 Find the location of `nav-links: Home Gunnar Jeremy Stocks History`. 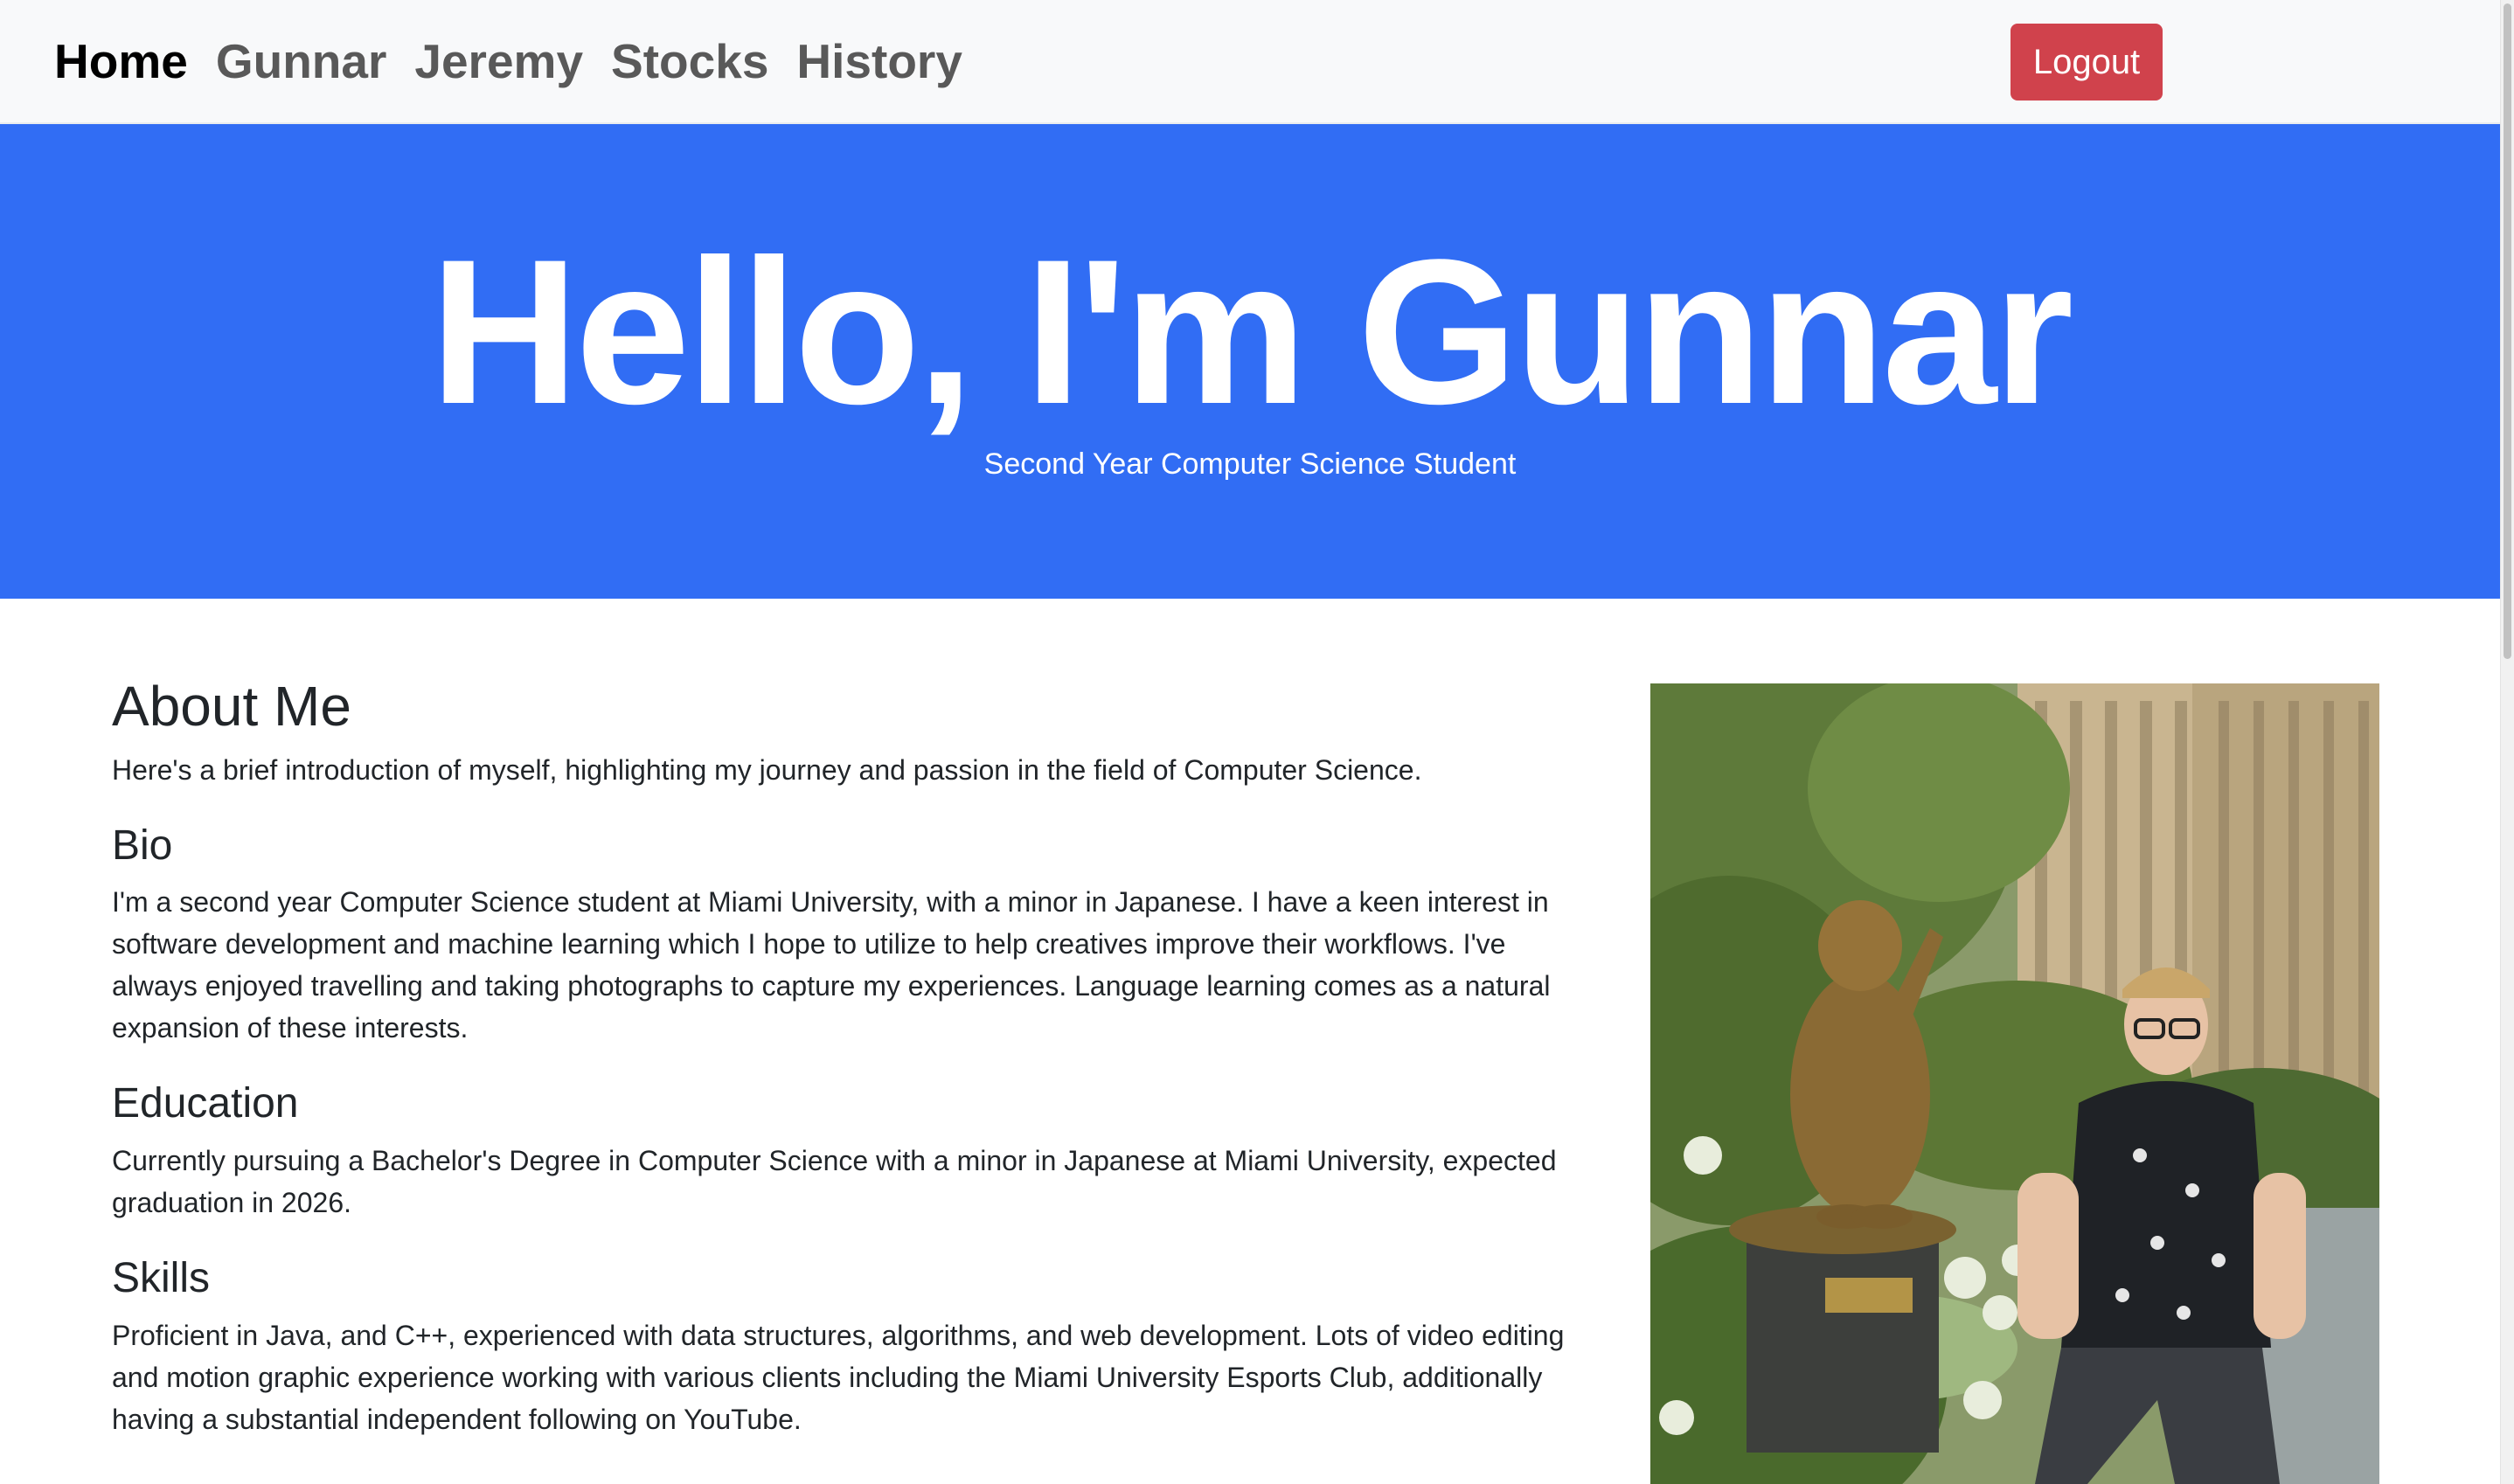

nav-links: Home Gunnar Jeremy Stocks History is located at coordinates (522, 61).